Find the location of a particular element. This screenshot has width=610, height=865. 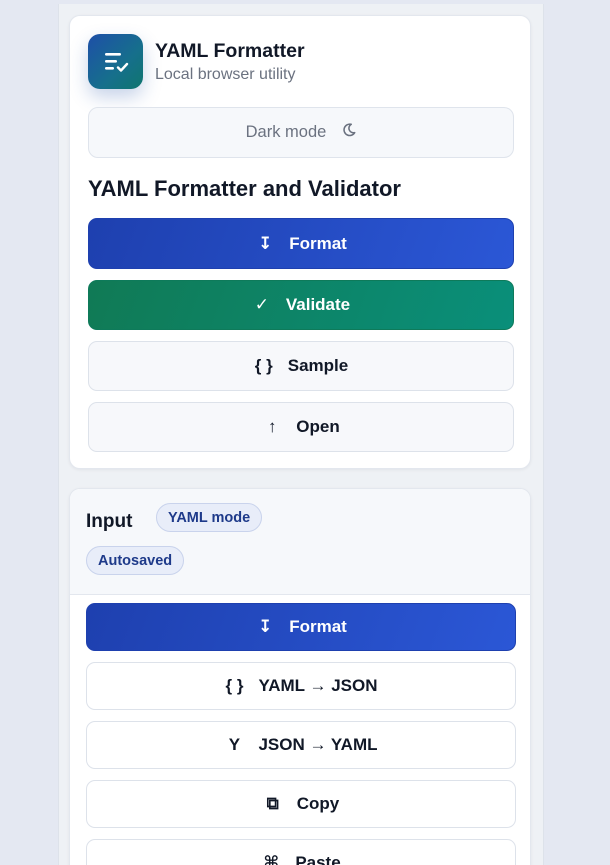

validate-button: ✓ Validate is located at coordinates (301, 305).